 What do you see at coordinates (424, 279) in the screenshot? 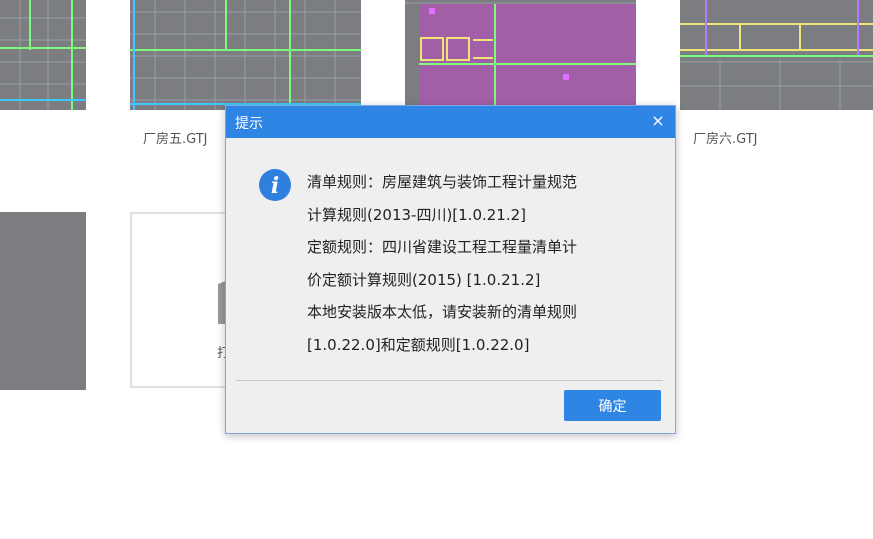
I see `message-line: 价定额计算规则(2015) [1.0.21.2]` at bounding box center [424, 279].